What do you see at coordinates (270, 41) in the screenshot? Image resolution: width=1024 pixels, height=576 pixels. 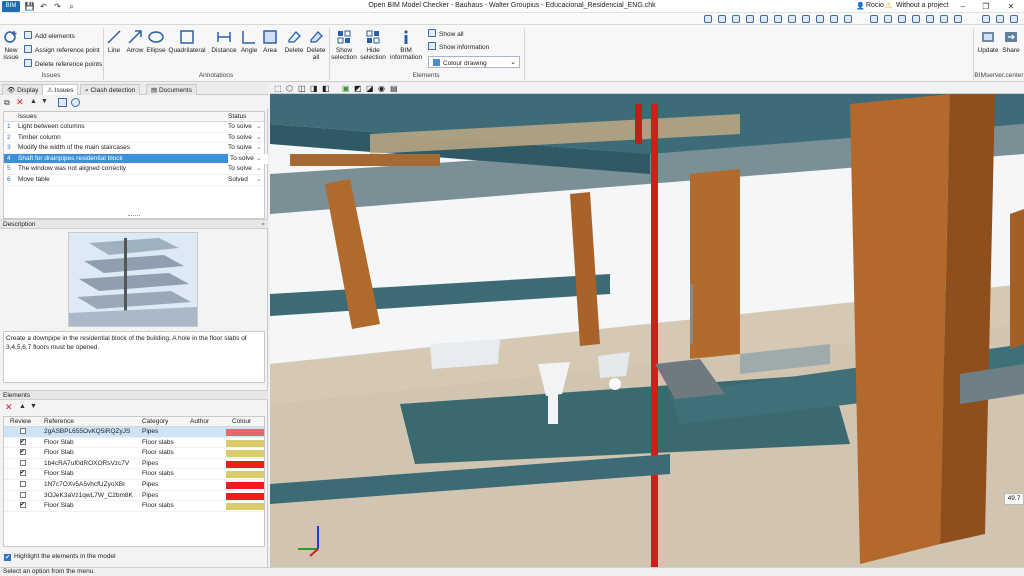 I see `area-button: Area` at bounding box center [270, 41].